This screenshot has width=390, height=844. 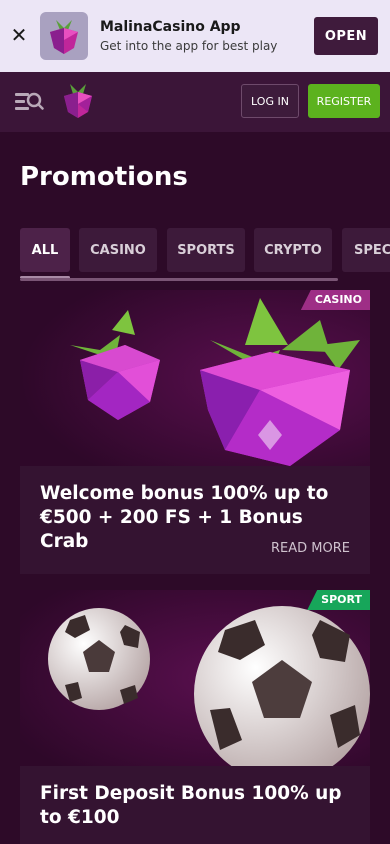 What do you see at coordinates (64, 36) in the screenshot?
I see `app-logo-icon` at bounding box center [64, 36].